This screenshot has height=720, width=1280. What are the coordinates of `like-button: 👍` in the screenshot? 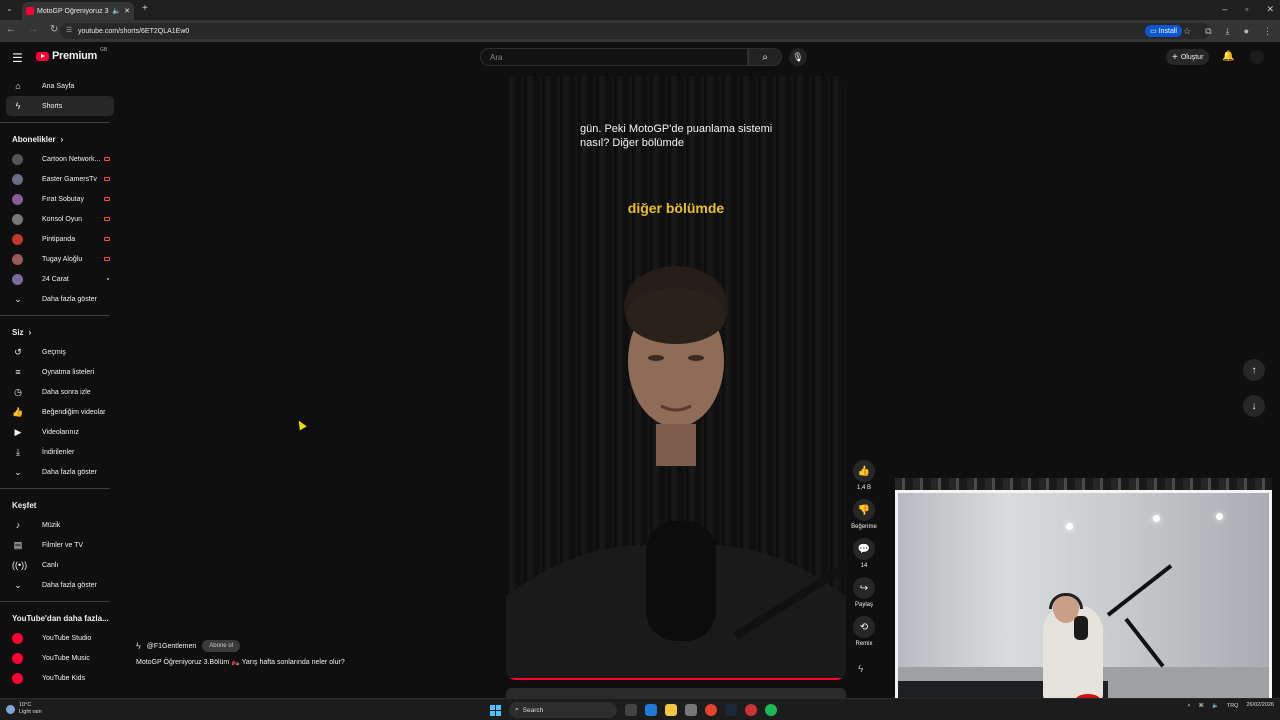 It's located at (864, 471).